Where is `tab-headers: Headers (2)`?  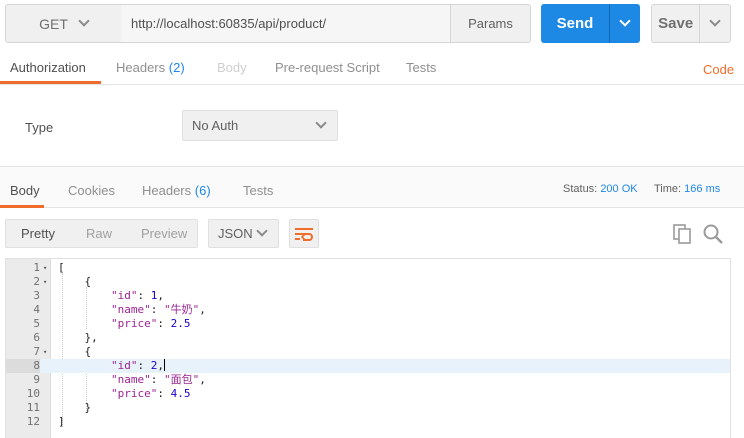 tab-headers: Headers (2) is located at coordinates (150, 67).